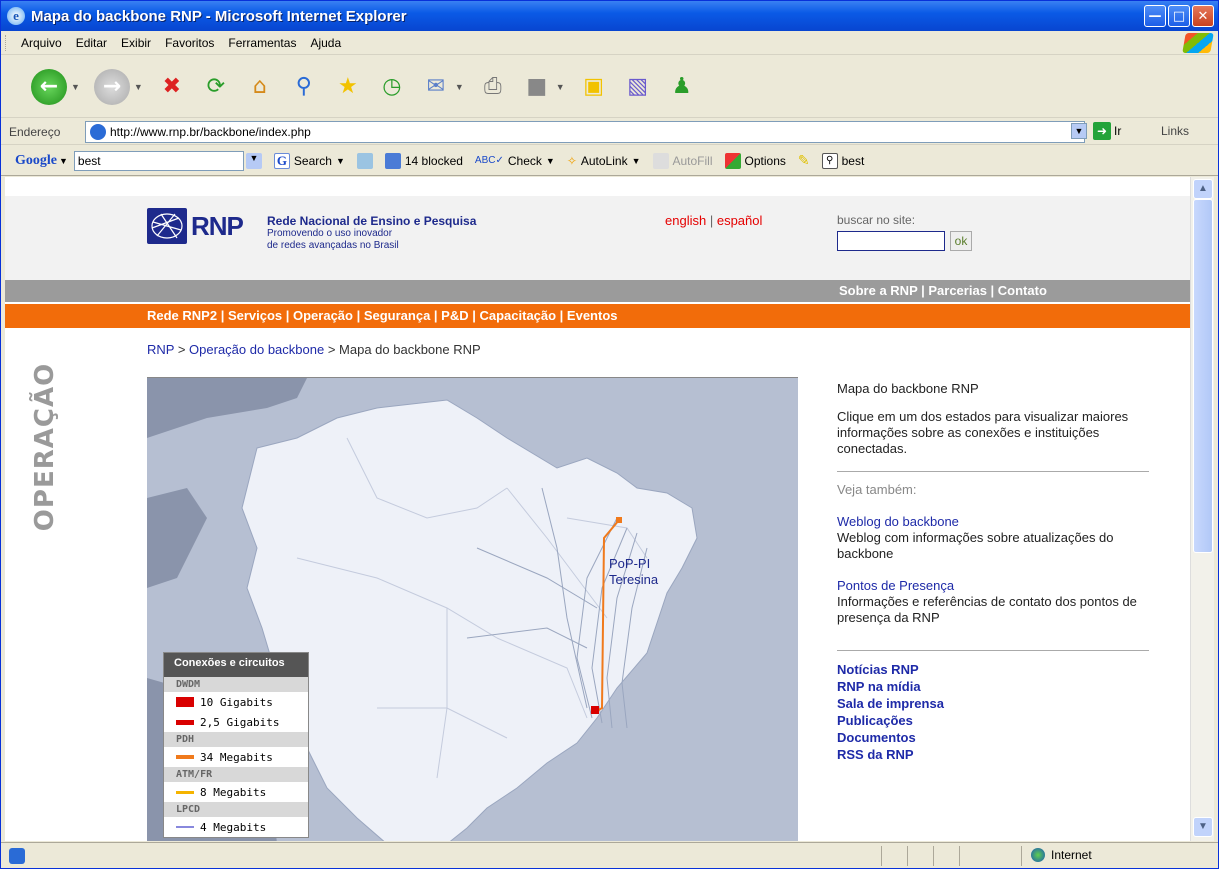 The image size is (1219, 869). I want to click on weblog-link: Weblog do backbone, so click(997, 522).